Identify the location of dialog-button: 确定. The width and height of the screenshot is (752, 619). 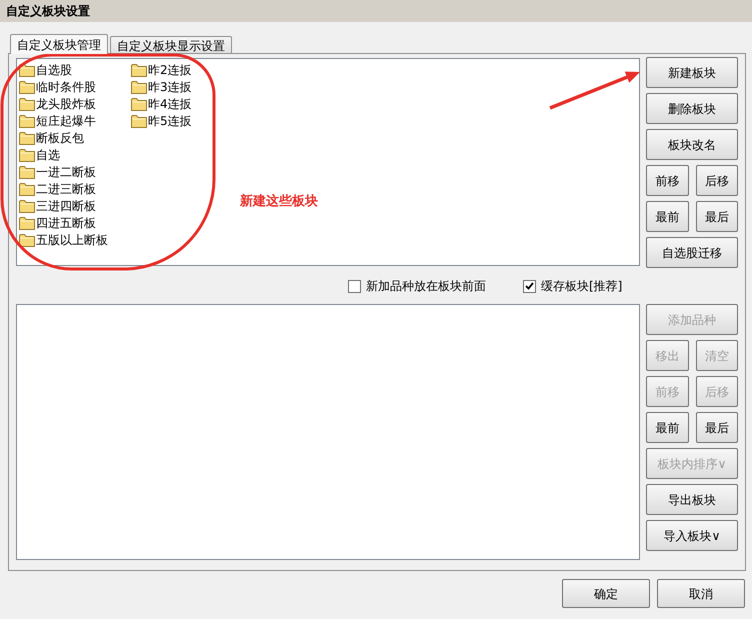
(606, 593).